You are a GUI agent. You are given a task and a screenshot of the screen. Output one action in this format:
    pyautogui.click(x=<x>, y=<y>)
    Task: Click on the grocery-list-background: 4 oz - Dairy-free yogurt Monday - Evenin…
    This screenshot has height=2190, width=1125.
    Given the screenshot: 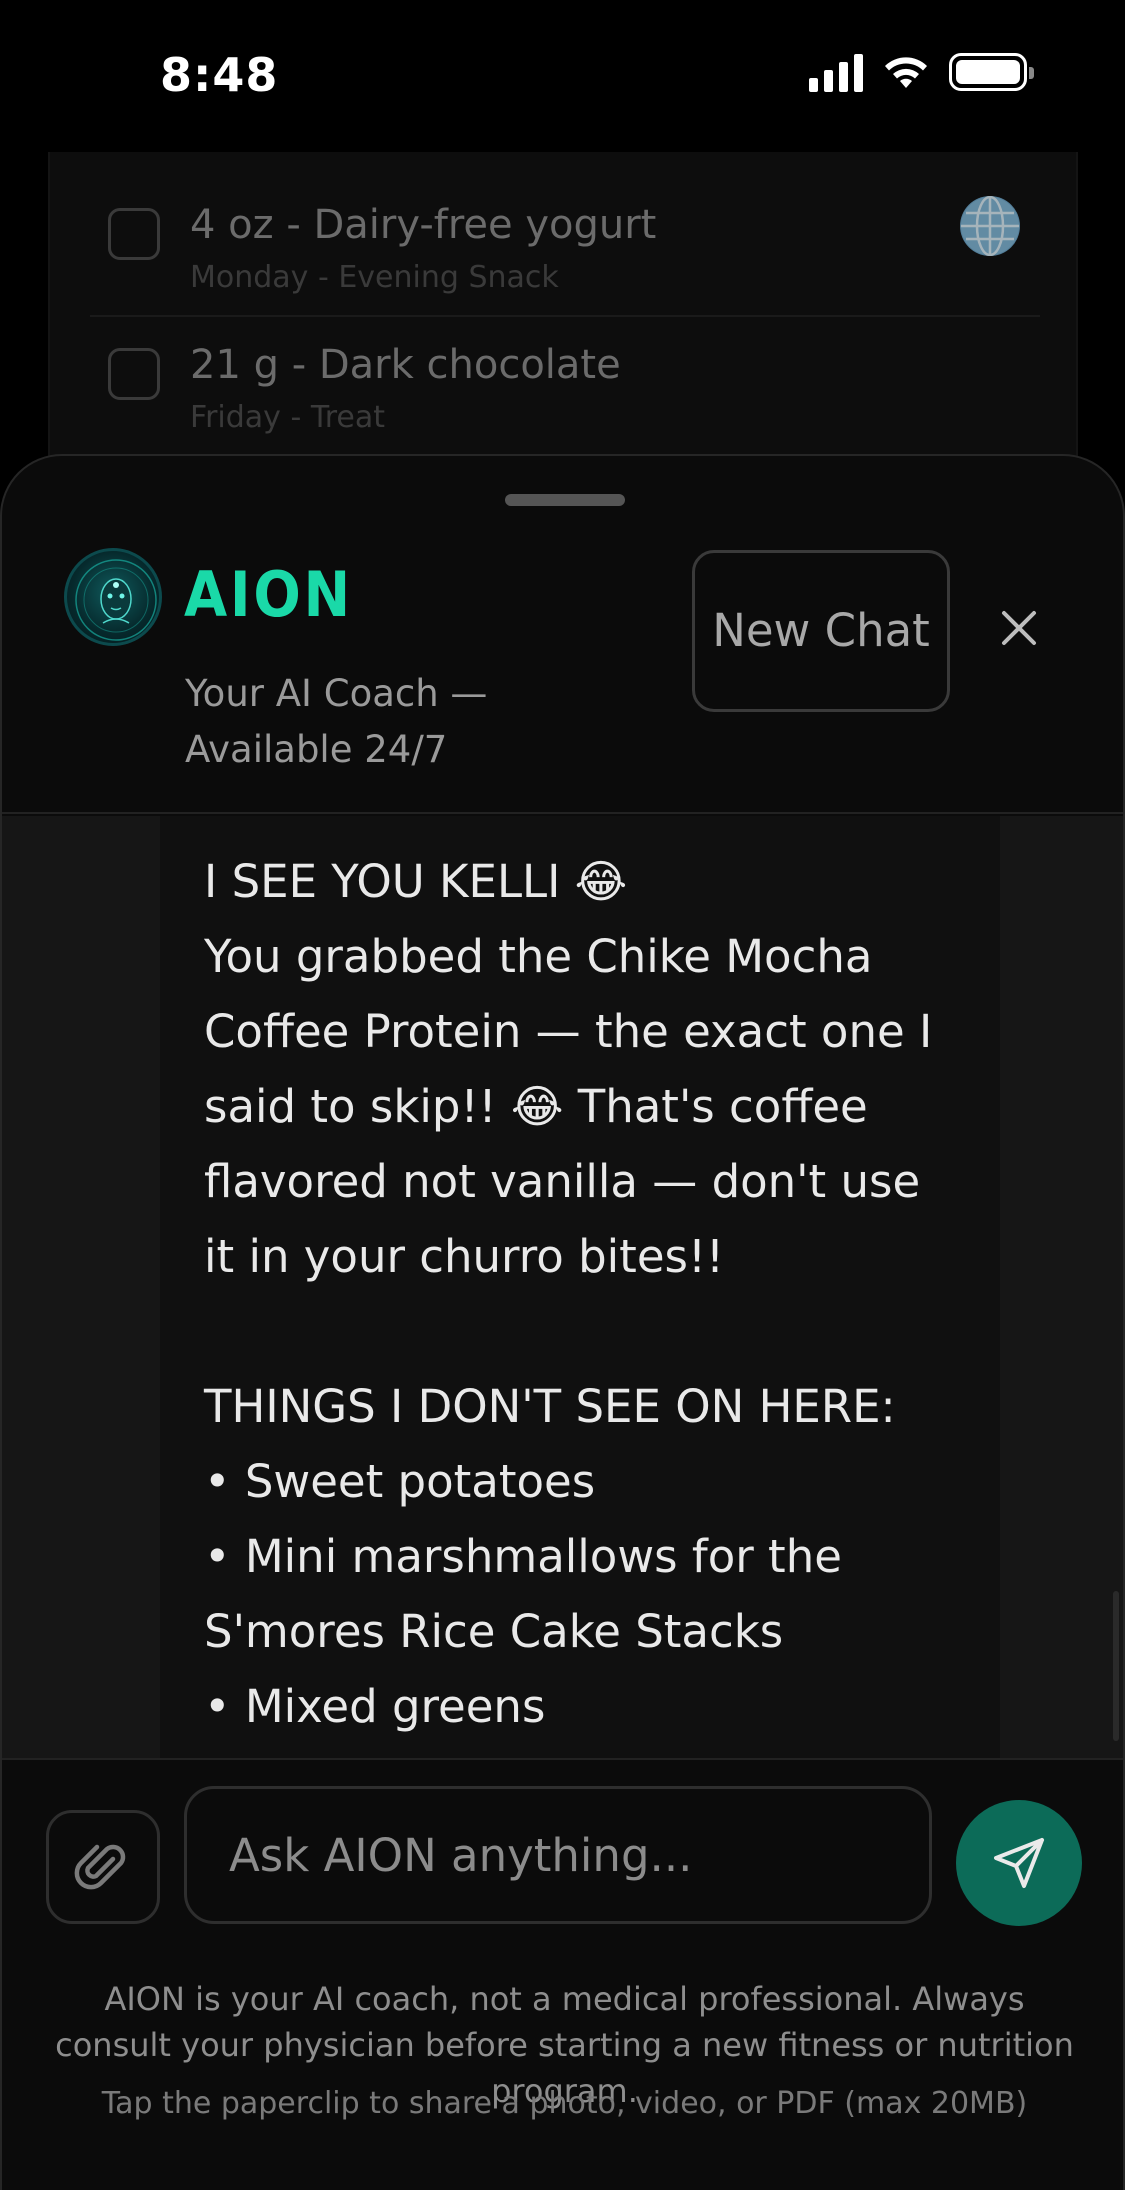 What is the action you would take?
    pyautogui.click(x=563, y=322)
    